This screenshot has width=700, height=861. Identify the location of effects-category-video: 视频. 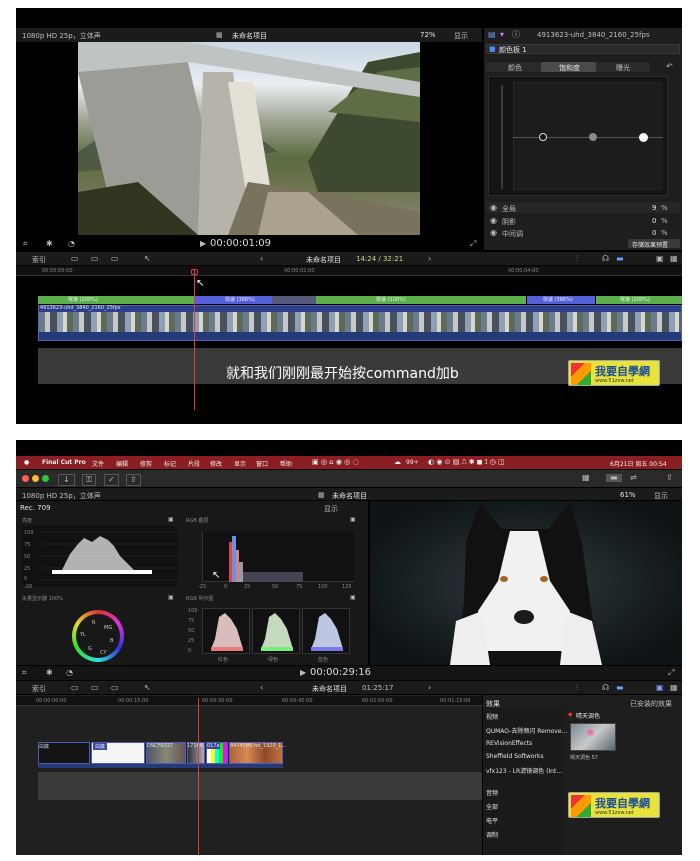
(492, 716).